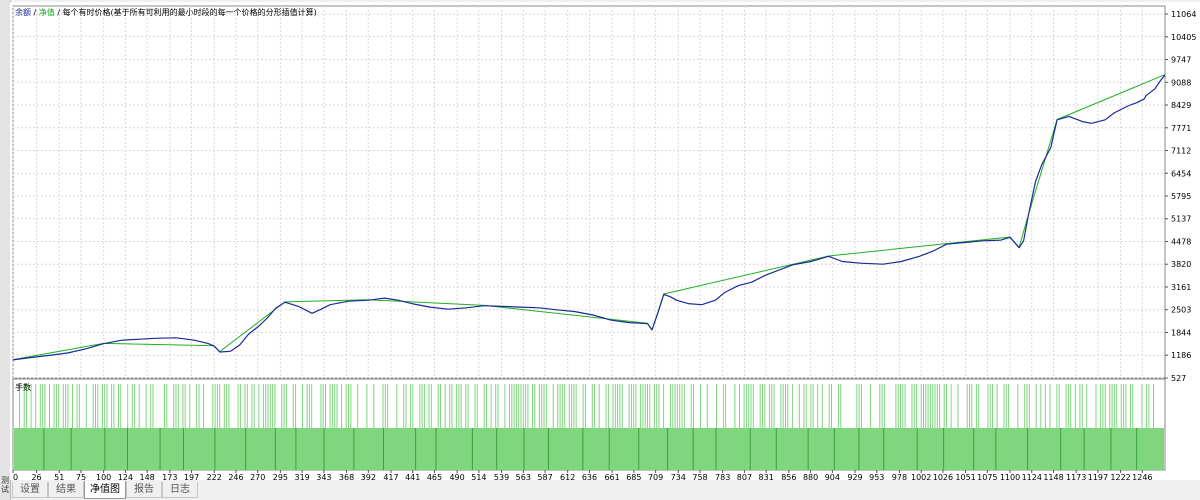  Describe the element at coordinates (678, 476) in the screenshot. I see `x-tick-label: 734` at that location.